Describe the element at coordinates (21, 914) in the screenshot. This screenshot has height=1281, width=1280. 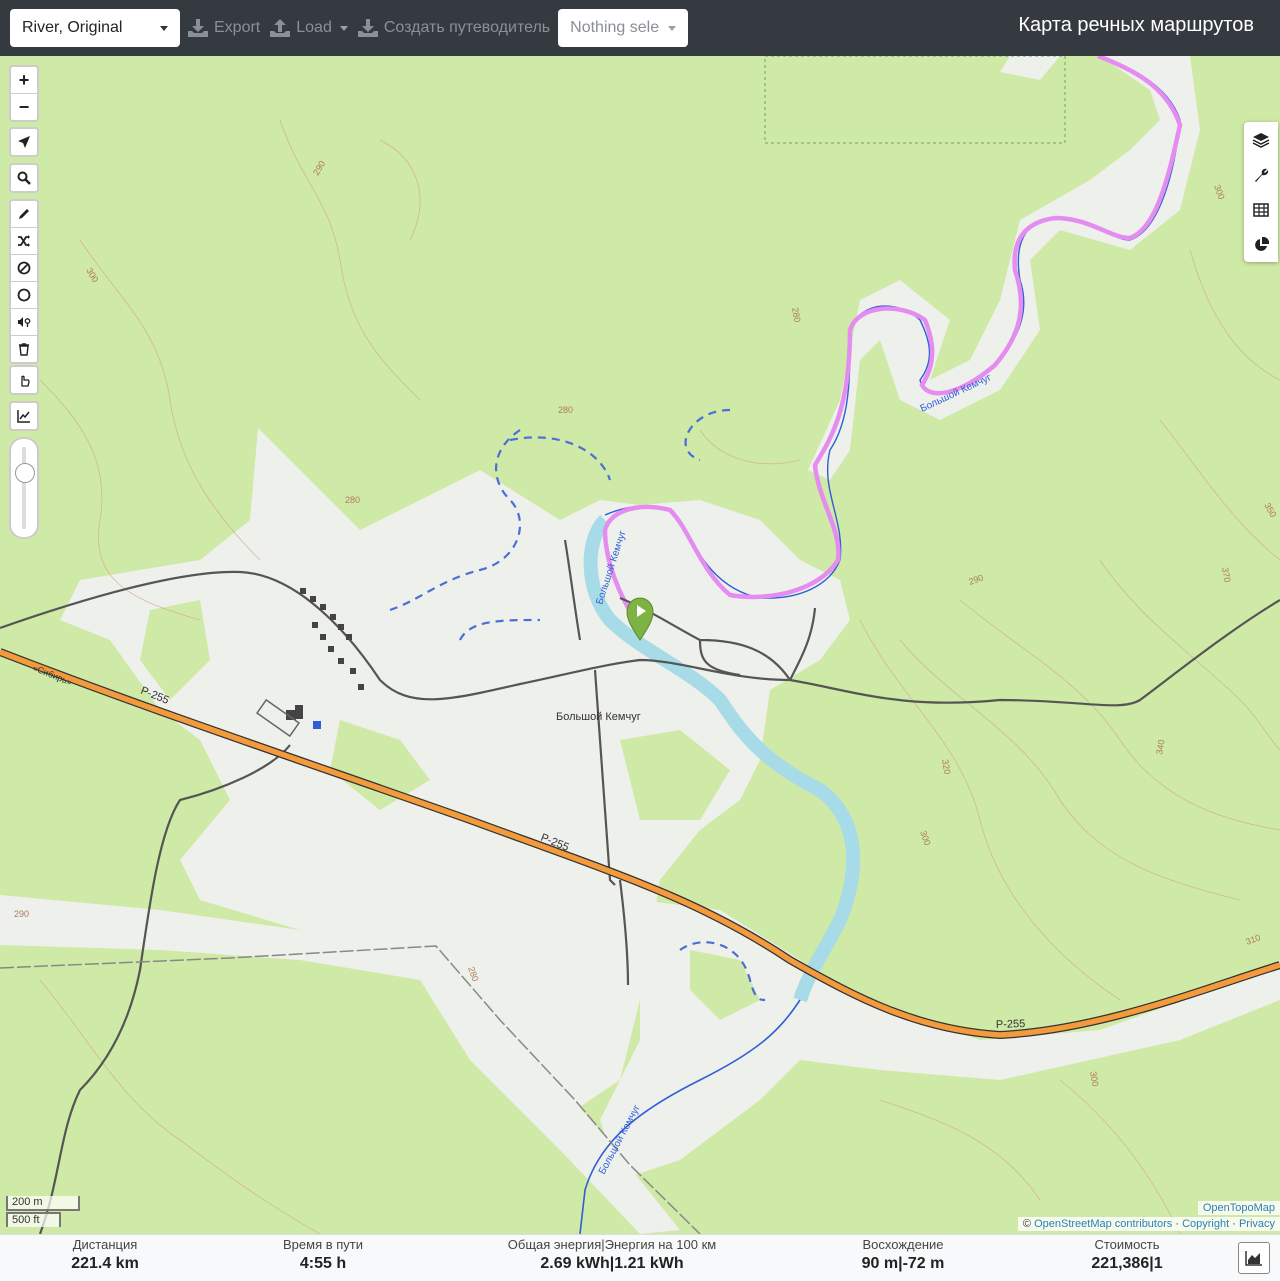
I see `contour-label: 290` at that location.